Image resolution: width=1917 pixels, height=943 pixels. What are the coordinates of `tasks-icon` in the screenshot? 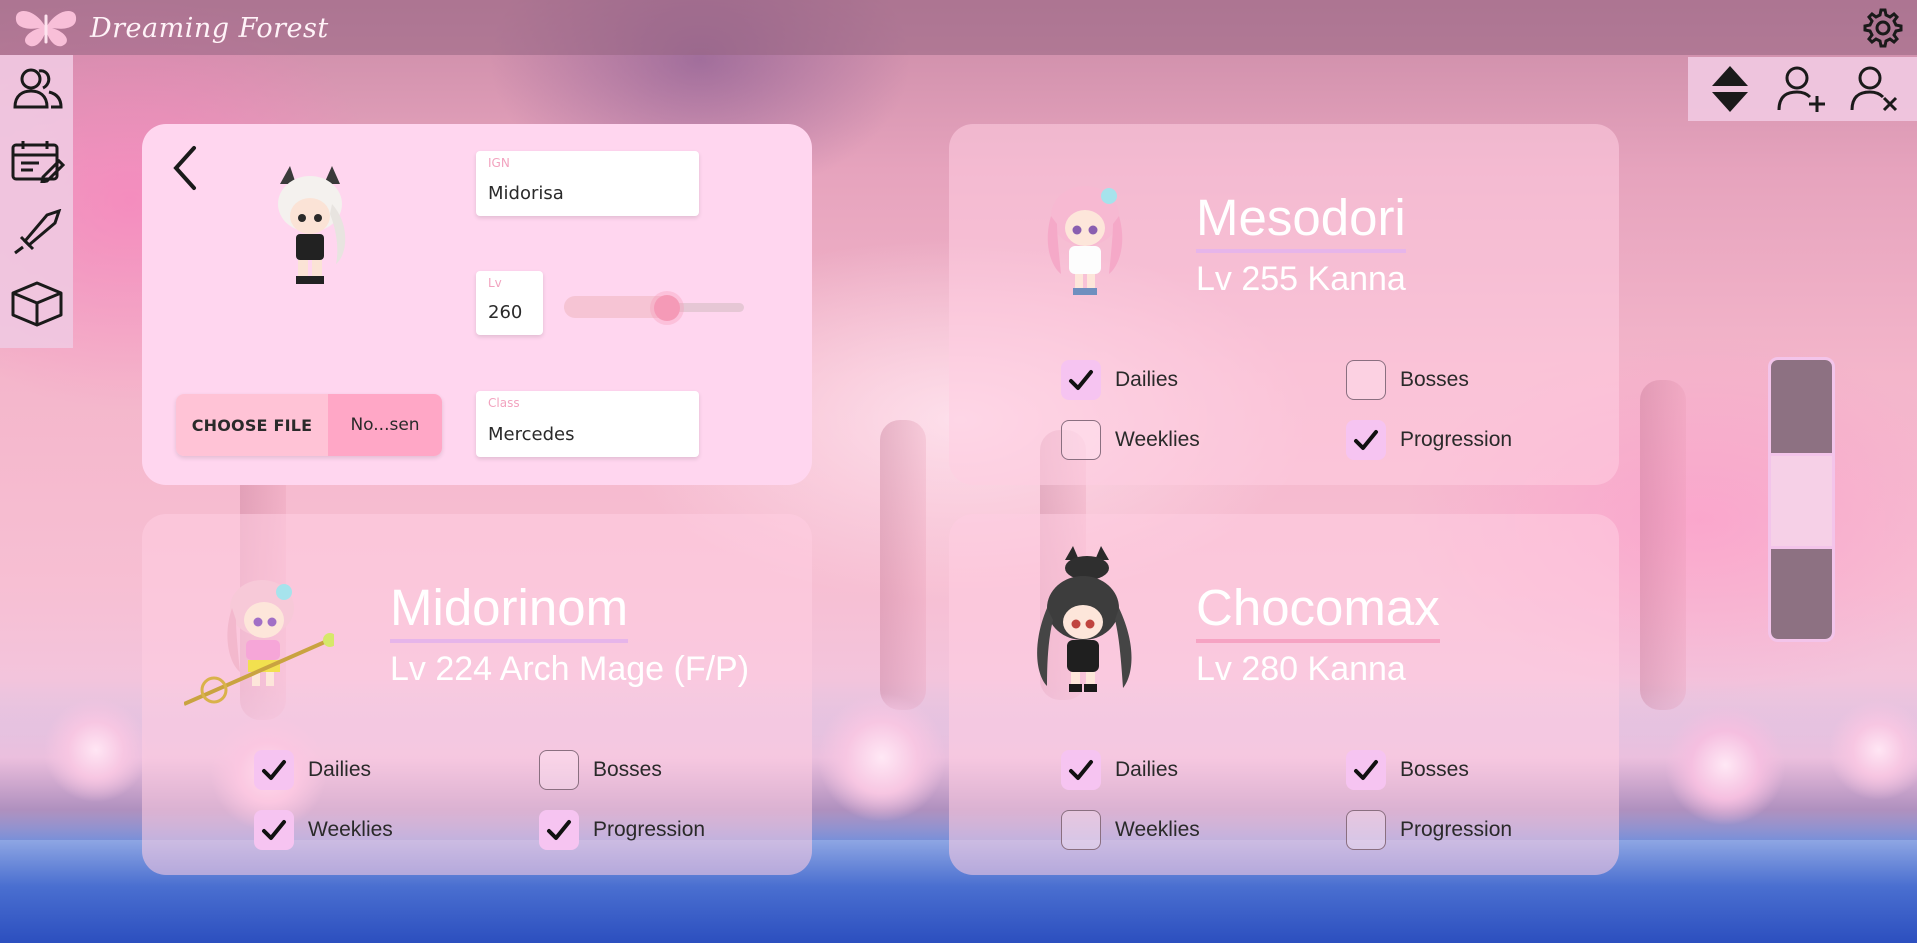 It's located at (38, 162).